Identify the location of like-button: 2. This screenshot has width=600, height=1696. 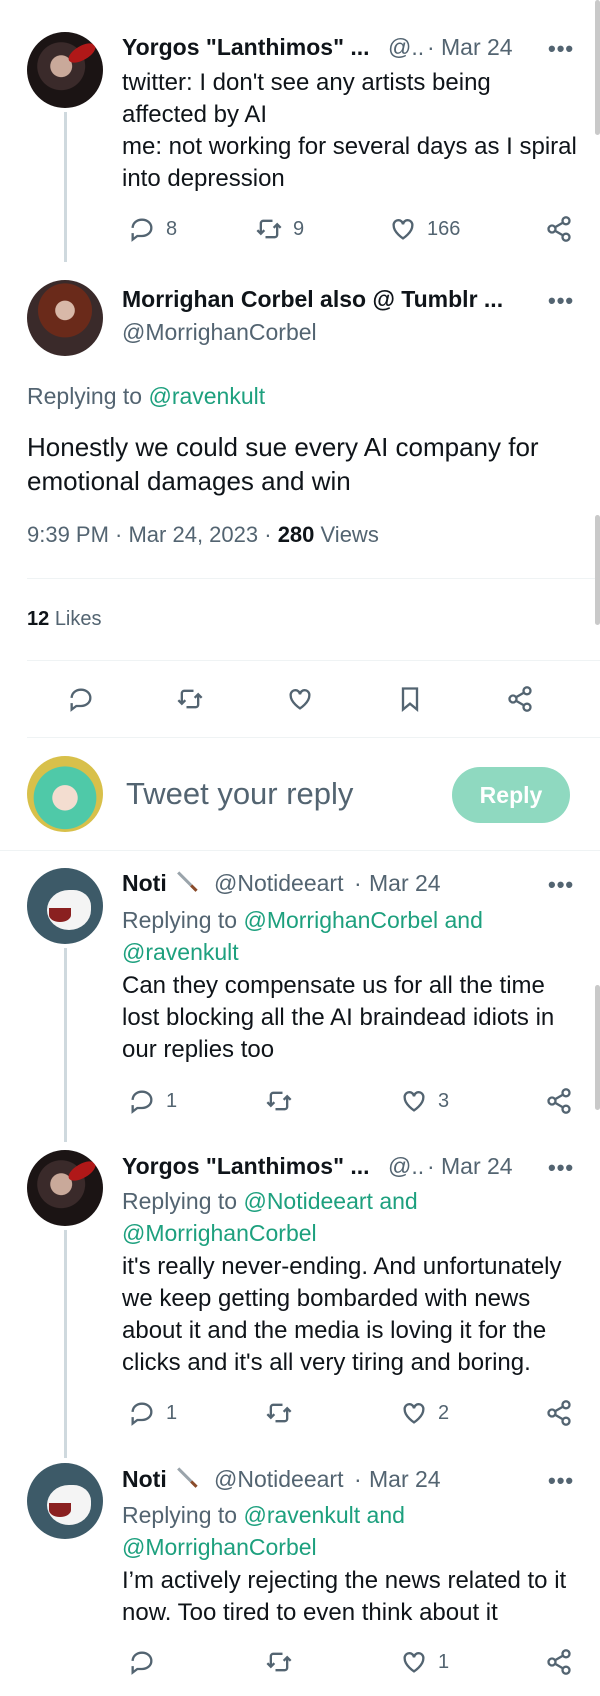
(424, 1413).